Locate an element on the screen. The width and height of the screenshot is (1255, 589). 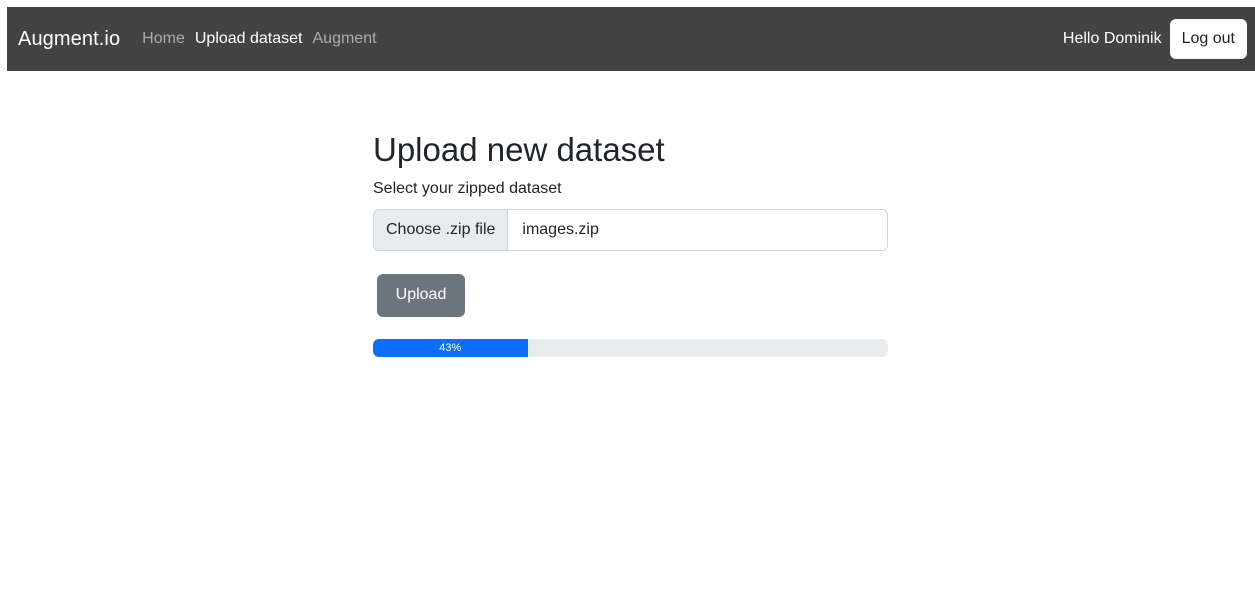
nav-link-upload-dataset: Upload dataset is located at coordinates (249, 39).